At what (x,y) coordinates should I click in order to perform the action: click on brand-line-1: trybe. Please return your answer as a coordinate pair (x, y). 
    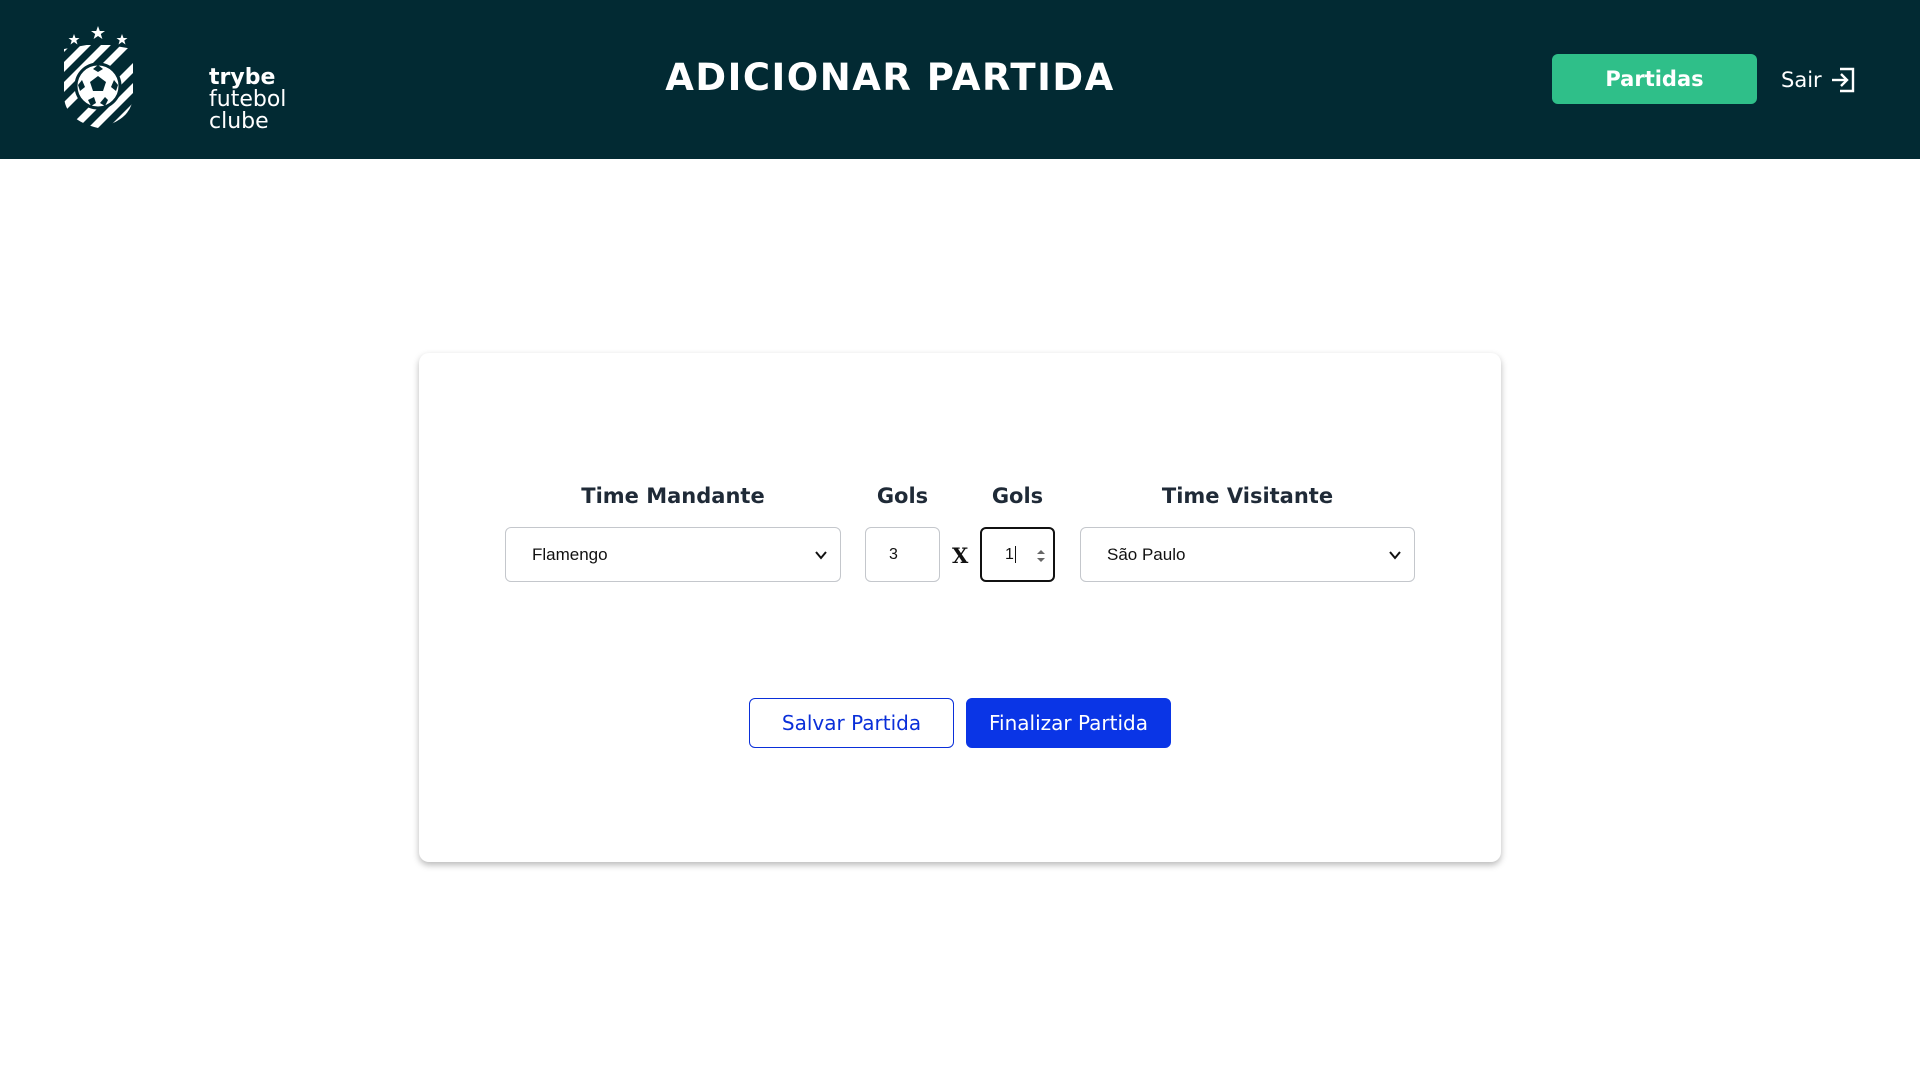
    Looking at the image, I should click on (242, 77).